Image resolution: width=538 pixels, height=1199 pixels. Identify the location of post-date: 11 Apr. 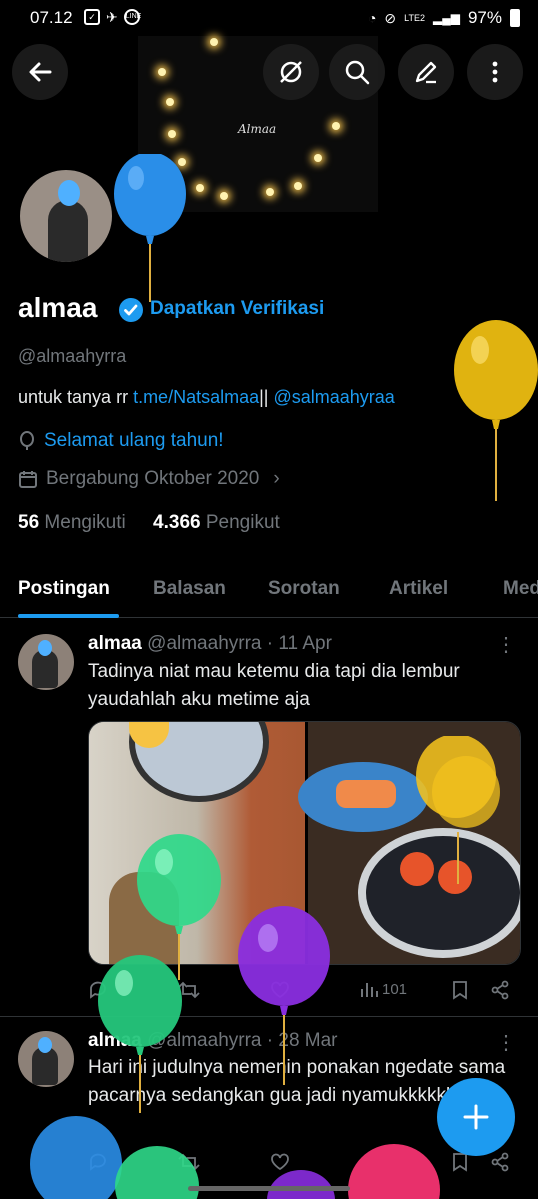
(305, 643).